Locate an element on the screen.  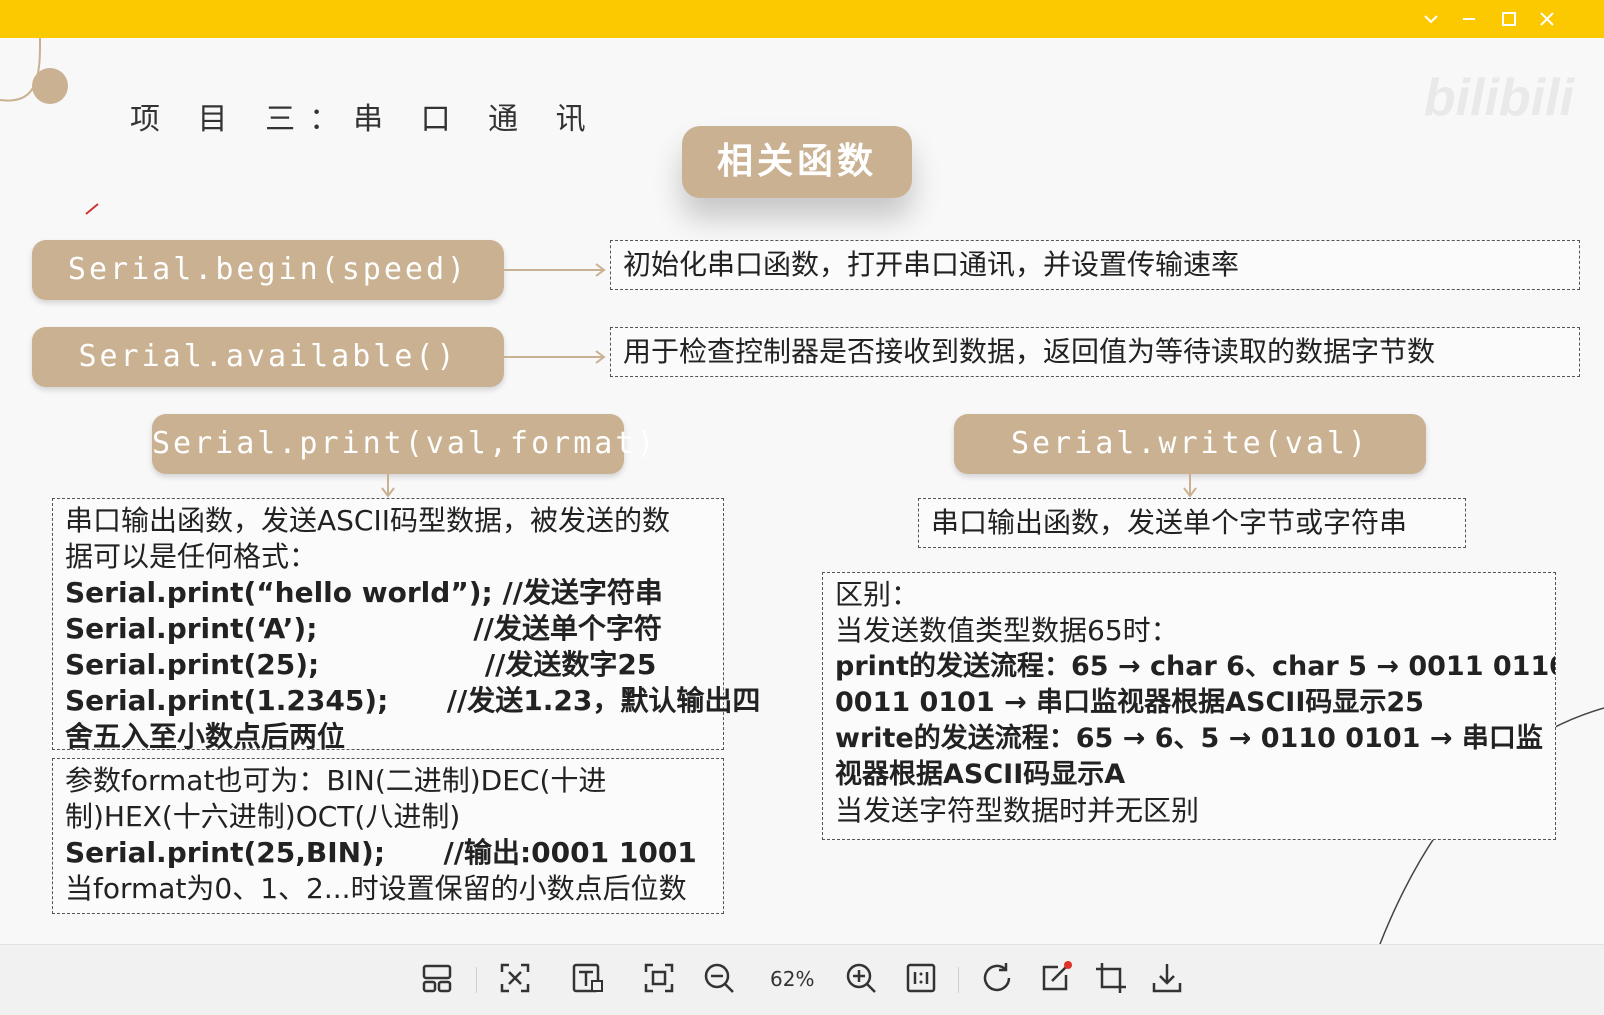
write-description-box: 串口输出函数，发送单个字节或字符串 is located at coordinates (1192, 523).